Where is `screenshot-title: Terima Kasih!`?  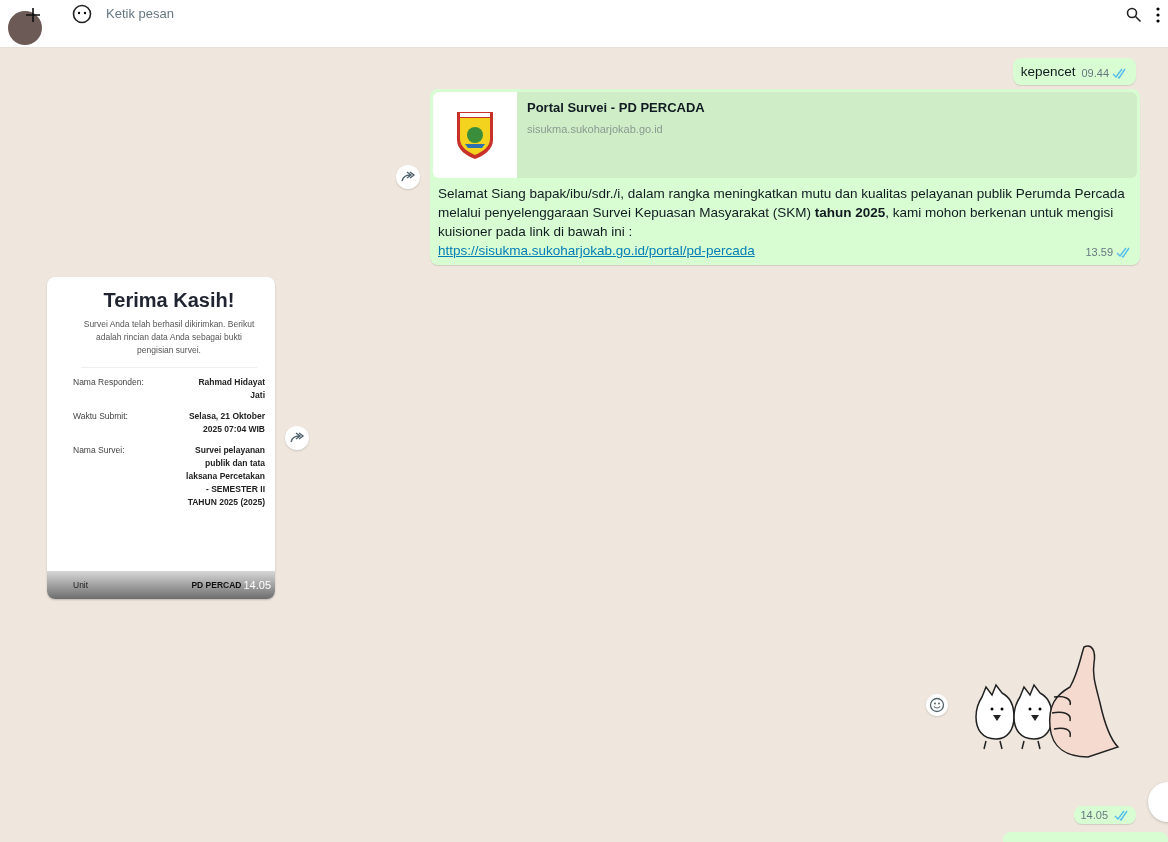 screenshot-title: Terima Kasih! is located at coordinates (169, 300).